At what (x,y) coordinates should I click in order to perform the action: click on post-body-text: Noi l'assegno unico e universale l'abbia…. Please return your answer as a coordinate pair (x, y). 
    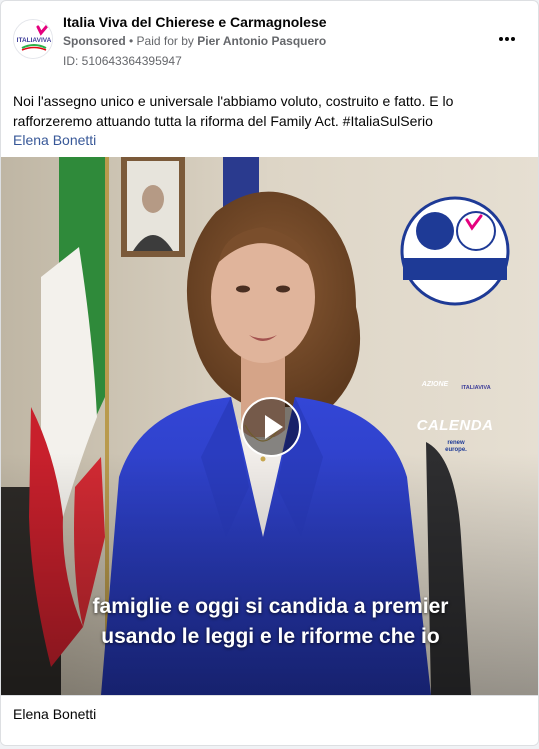
    Looking at the image, I should click on (233, 111).